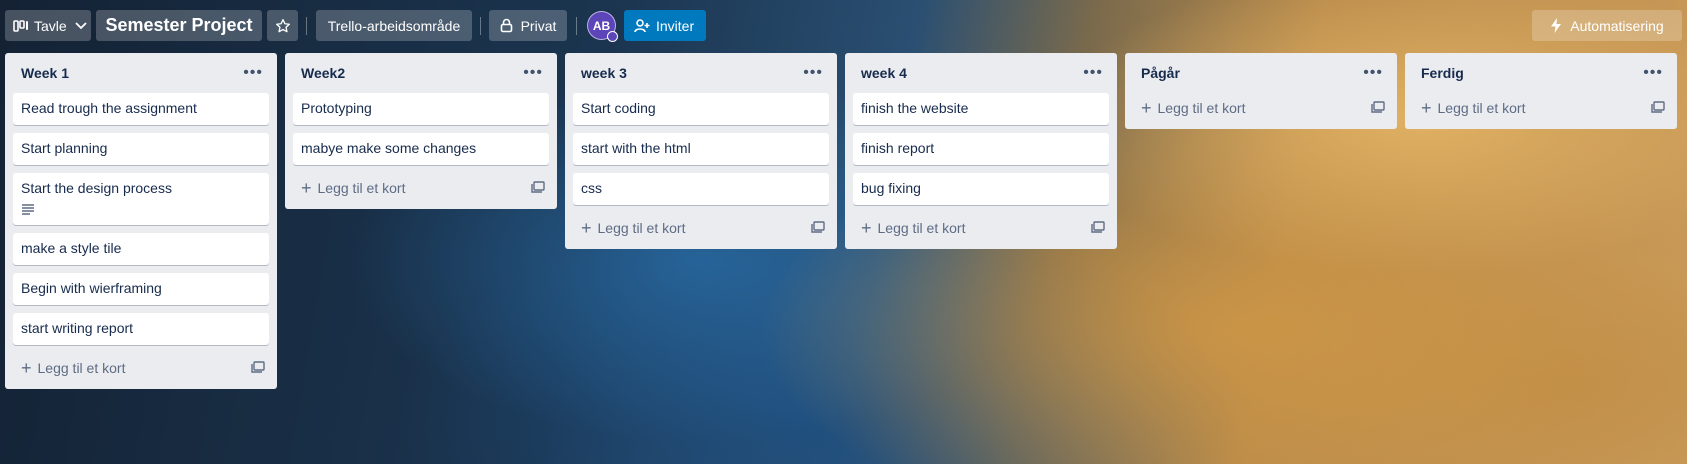 Image resolution: width=1687 pixels, height=464 pixels. I want to click on card: start with the html, so click(701, 149).